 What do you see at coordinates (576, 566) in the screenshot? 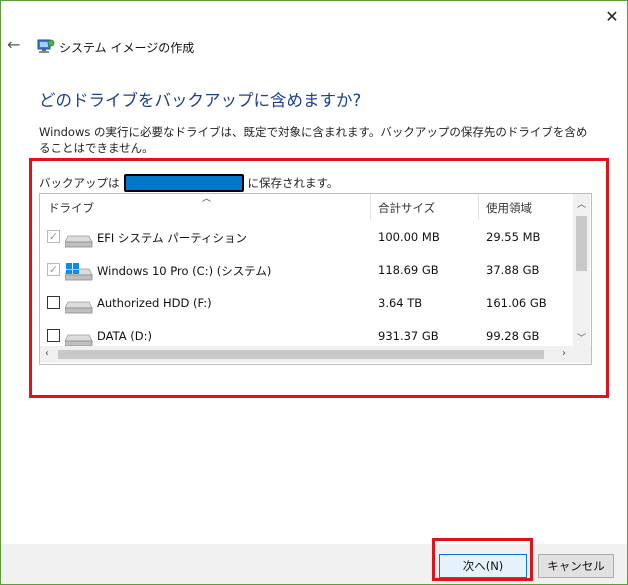
I see `cancel-button: キャンセル` at bounding box center [576, 566].